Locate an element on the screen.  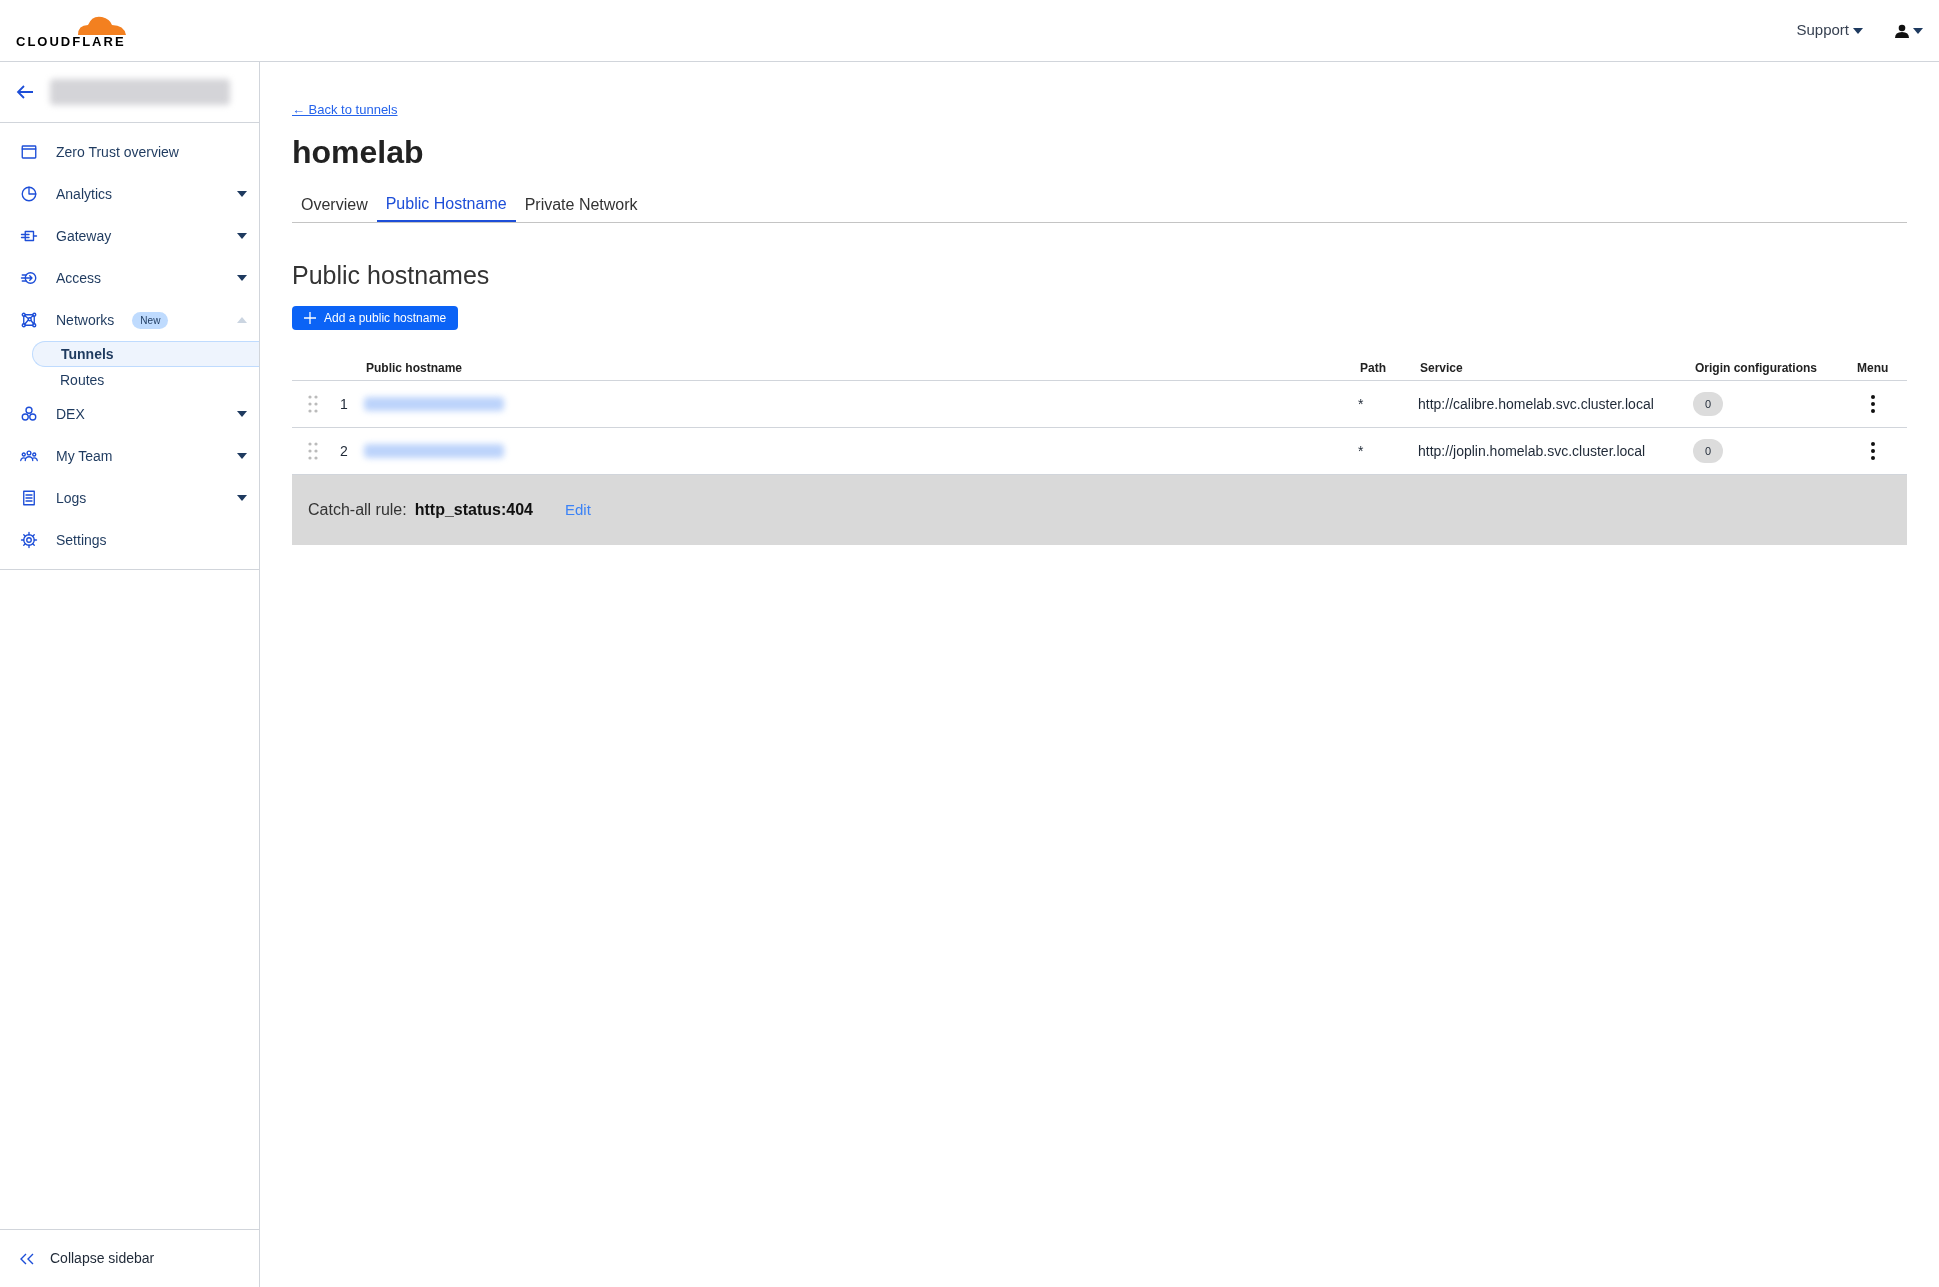
sidebar-item: Zero Trust overview is located at coordinates (129, 152).